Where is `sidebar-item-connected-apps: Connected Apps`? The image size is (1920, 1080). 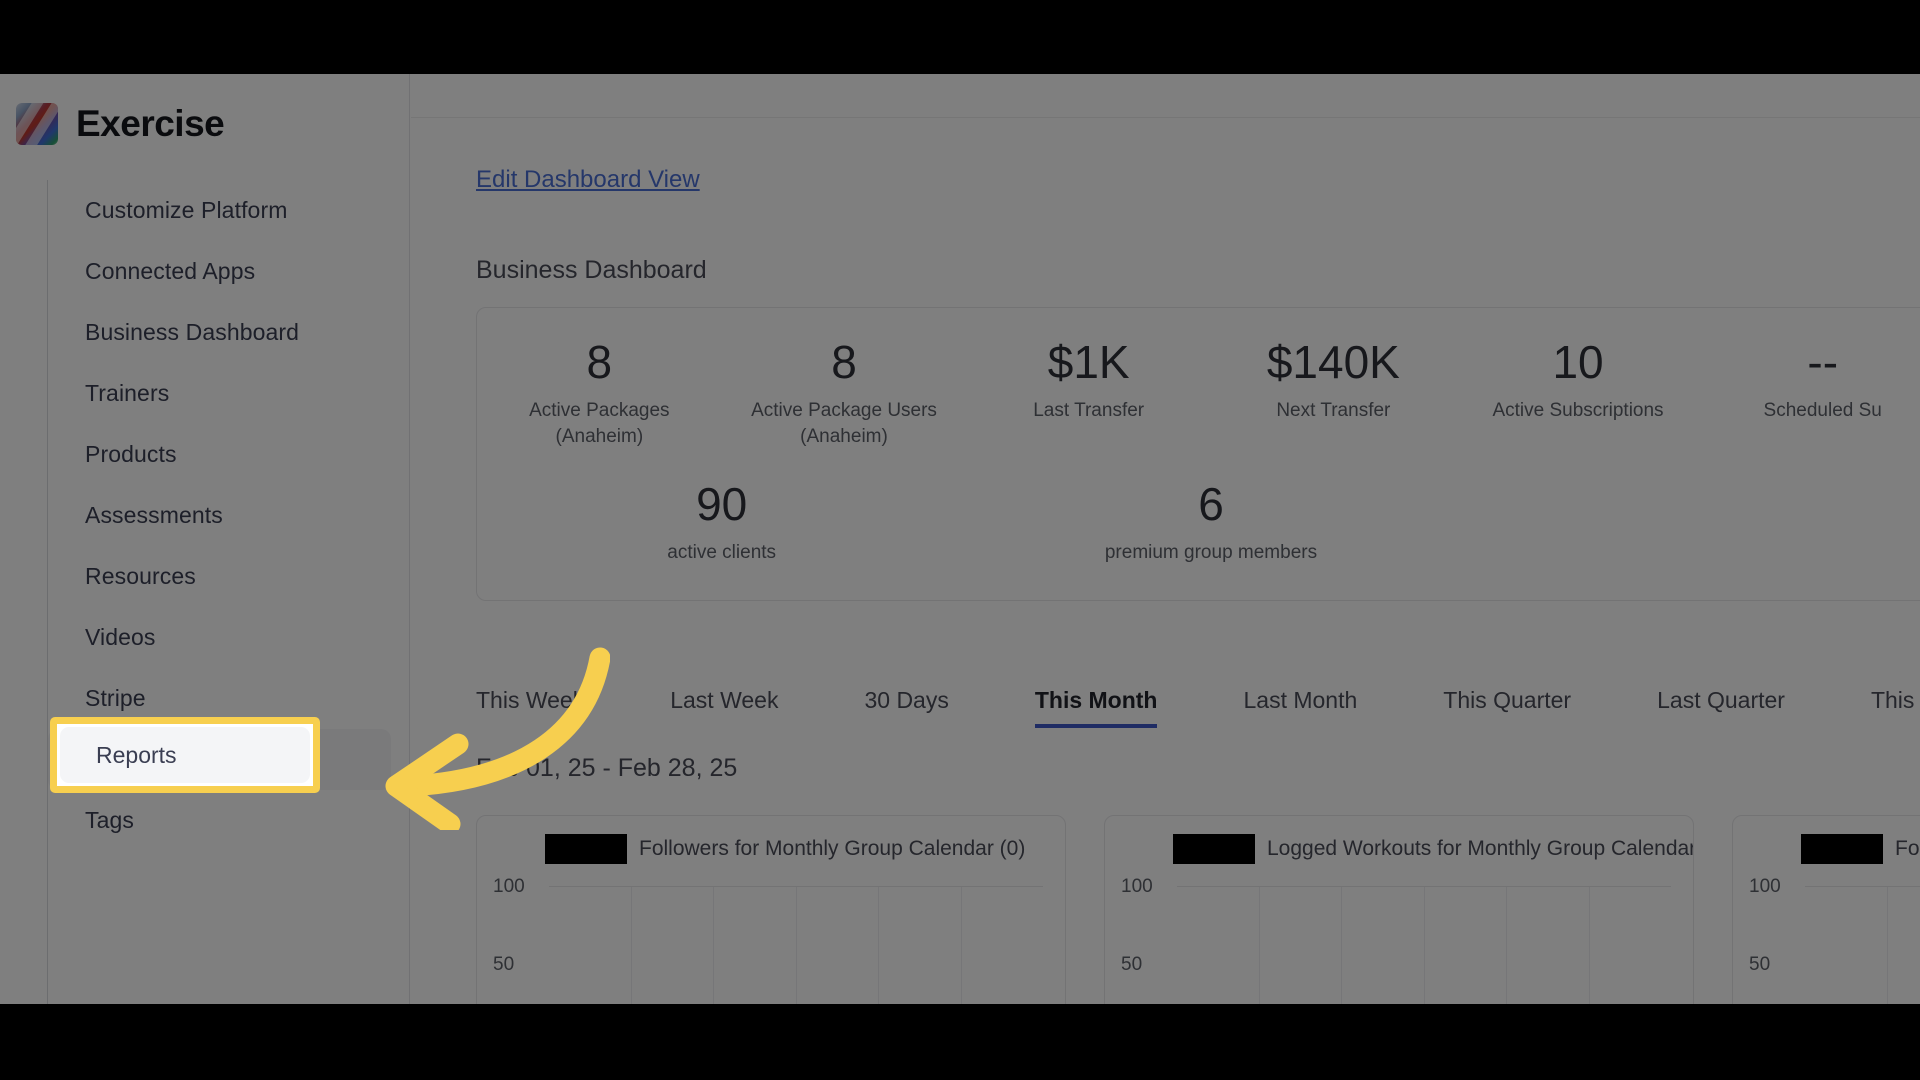
sidebar-item-connected-apps: Connected Apps is located at coordinates (228, 271).